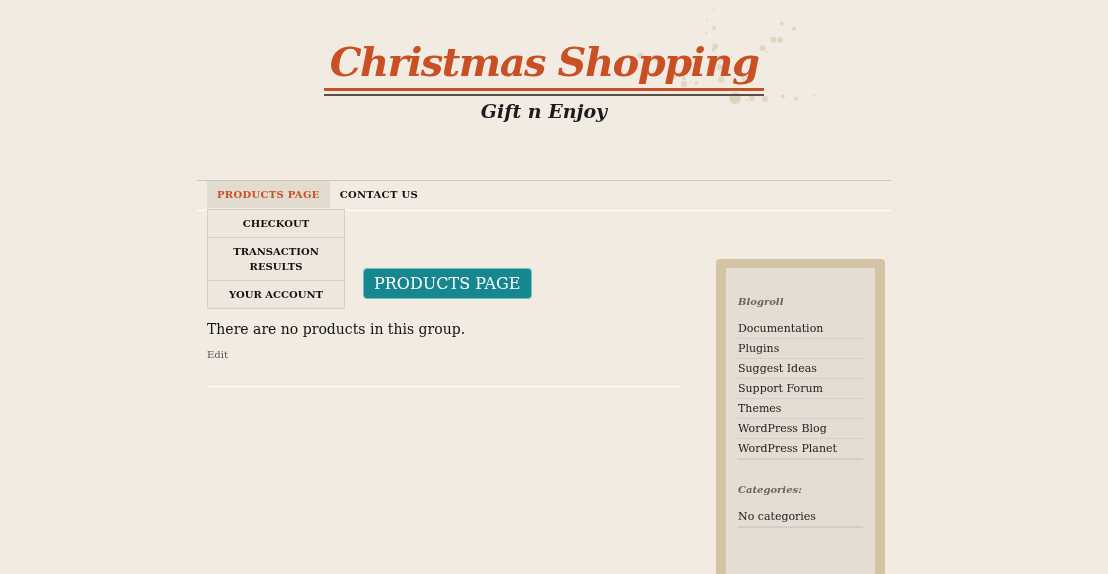  I want to click on sidebar-link: Suggest Ideas, so click(800, 369).